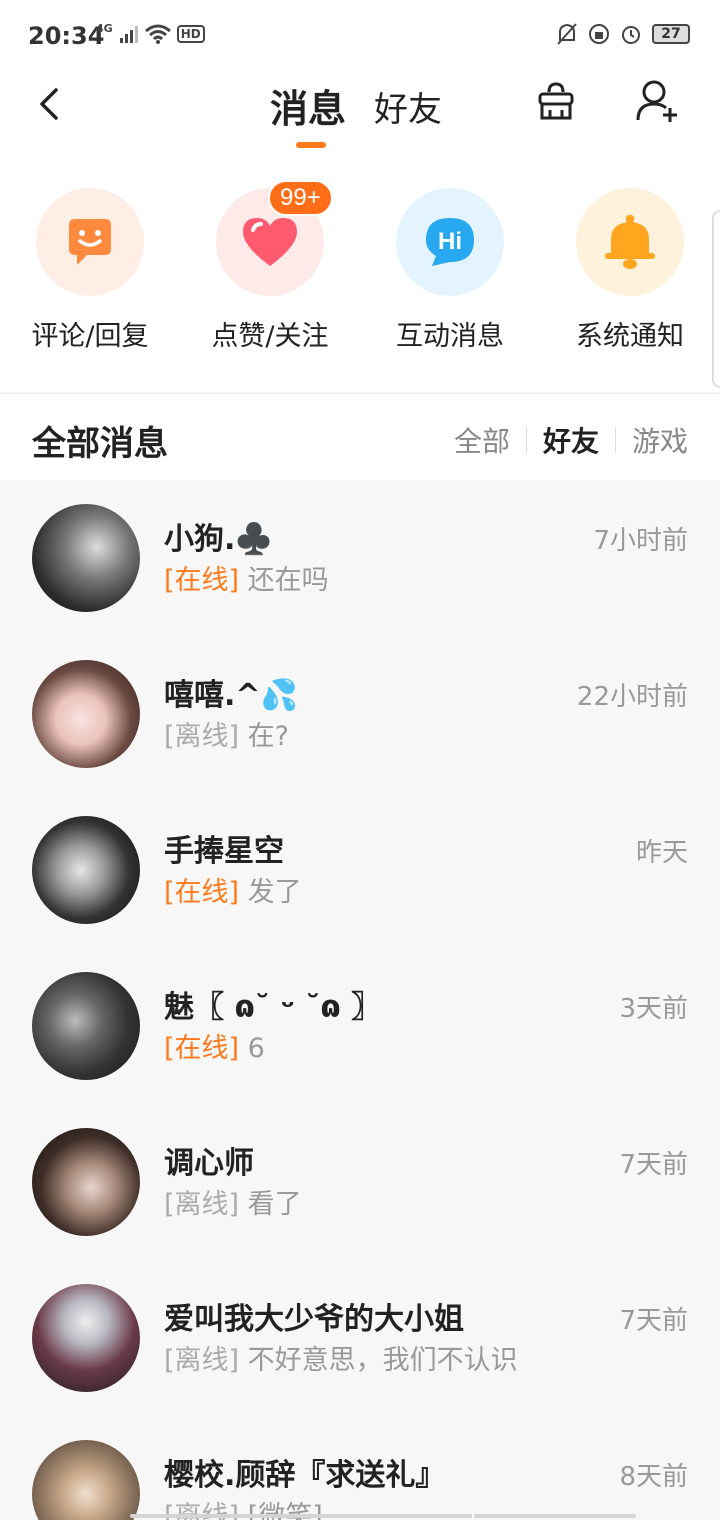  Describe the element at coordinates (661, 853) in the screenshot. I see `message-time: 昨天` at that location.